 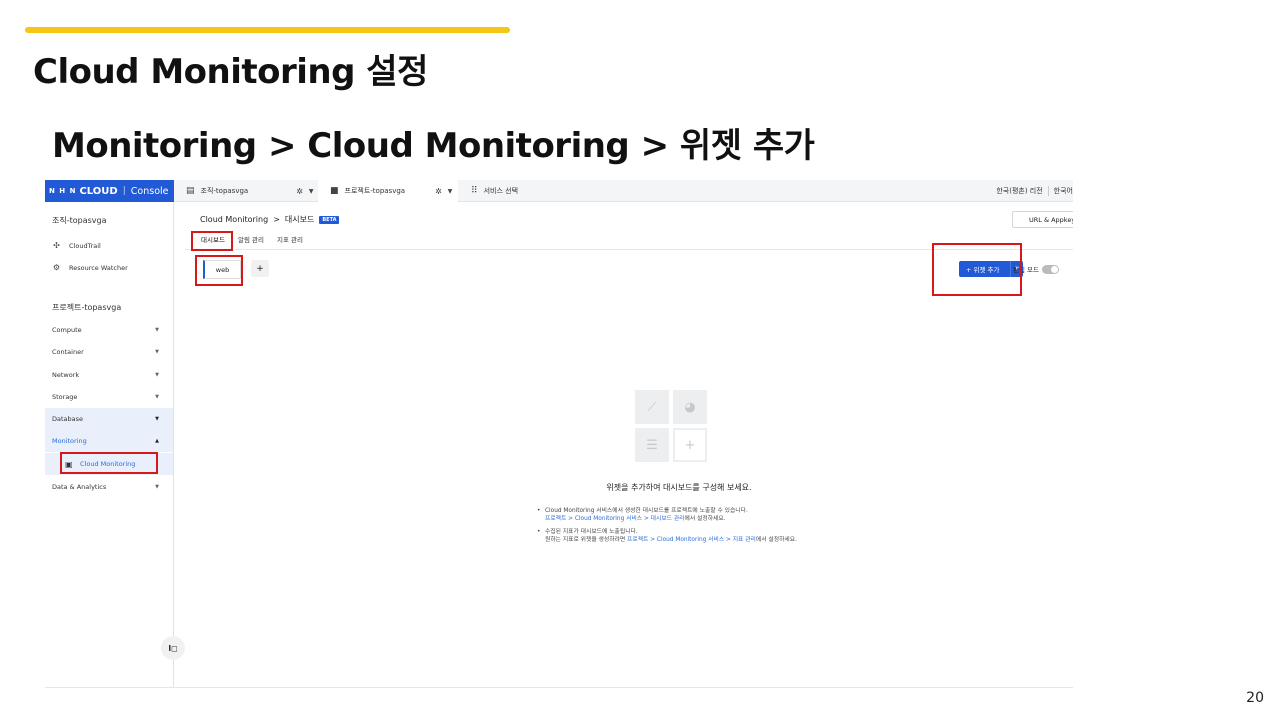 I want to click on tab-metric-management: 지표 관리, so click(x=290, y=239).